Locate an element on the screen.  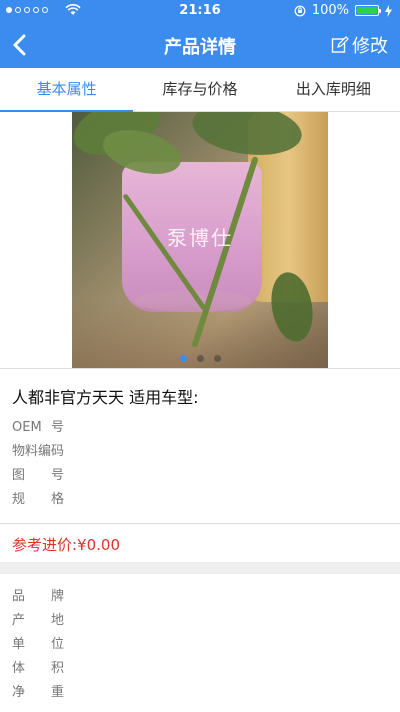
edit-button: 修改 is located at coordinates (359, 45).